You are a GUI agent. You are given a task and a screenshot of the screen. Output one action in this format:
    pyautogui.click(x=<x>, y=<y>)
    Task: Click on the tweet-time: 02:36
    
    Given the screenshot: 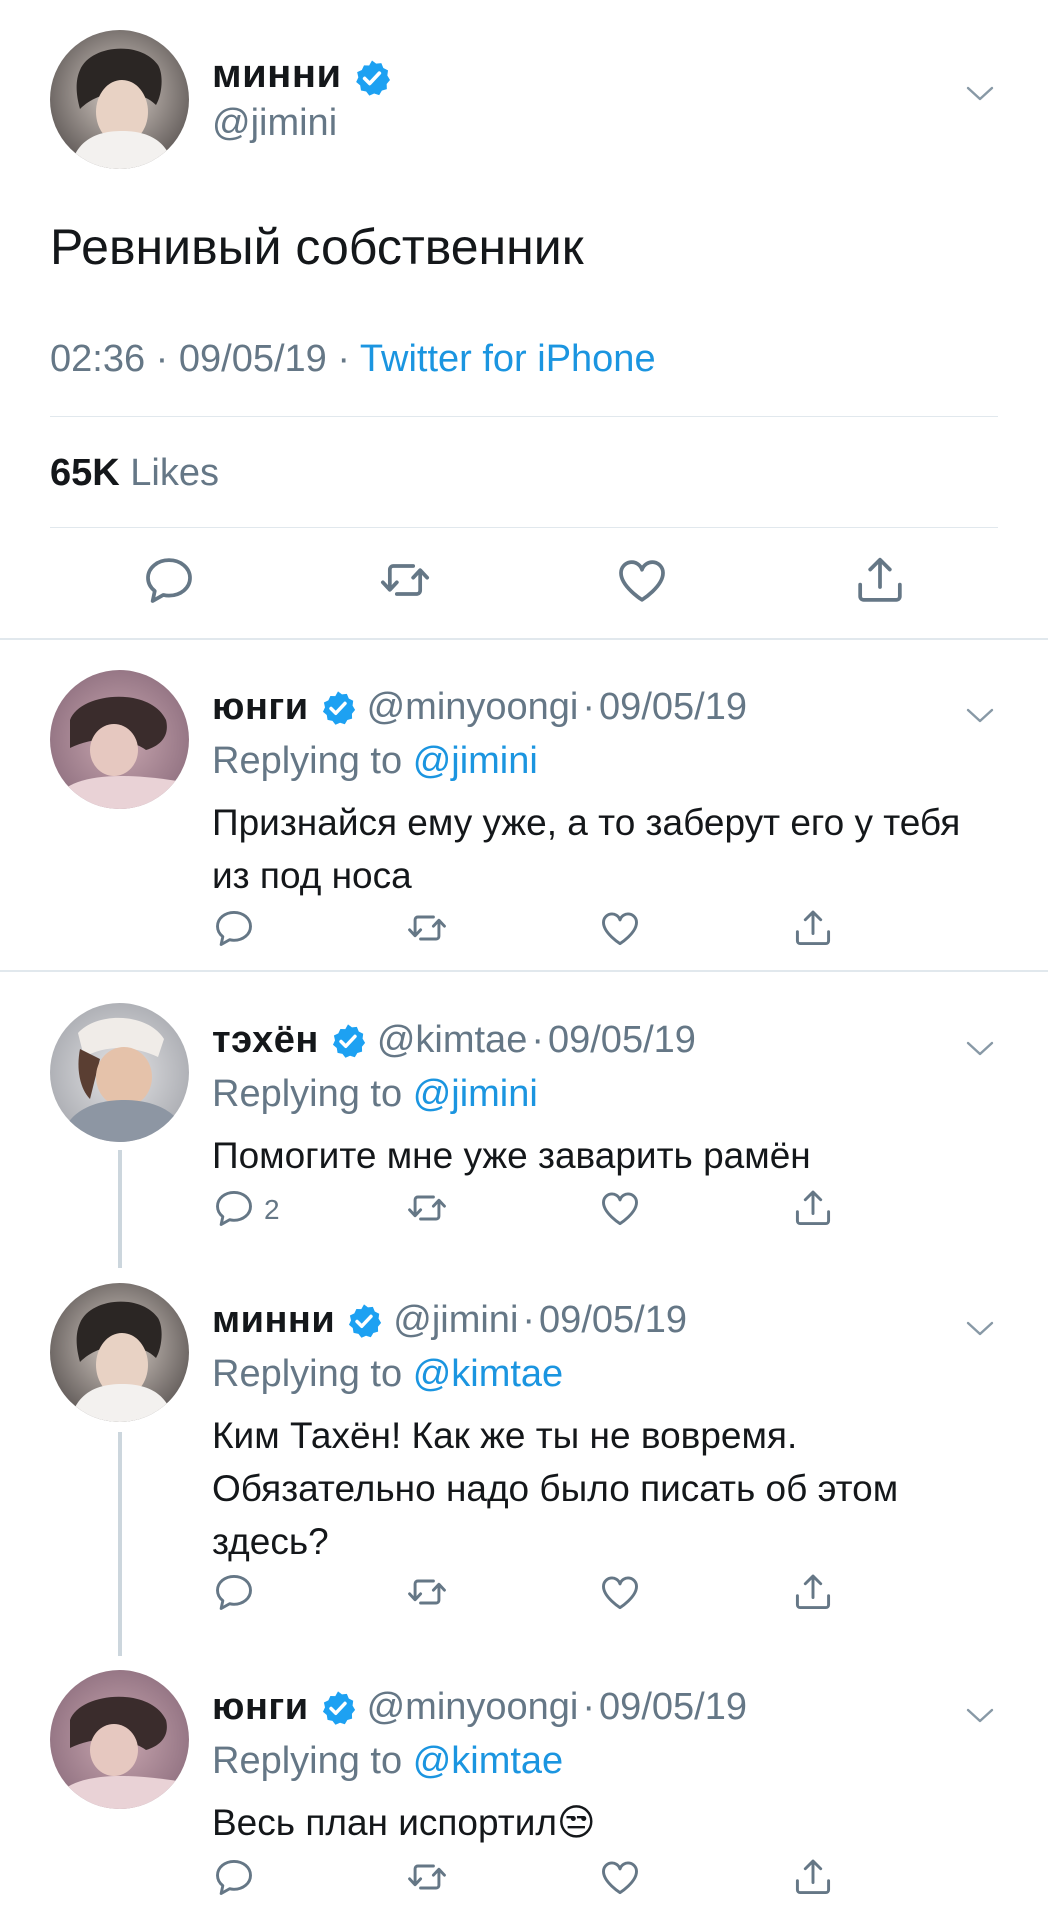 What is the action you would take?
    pyautogui.click(x=98, y=359)
    